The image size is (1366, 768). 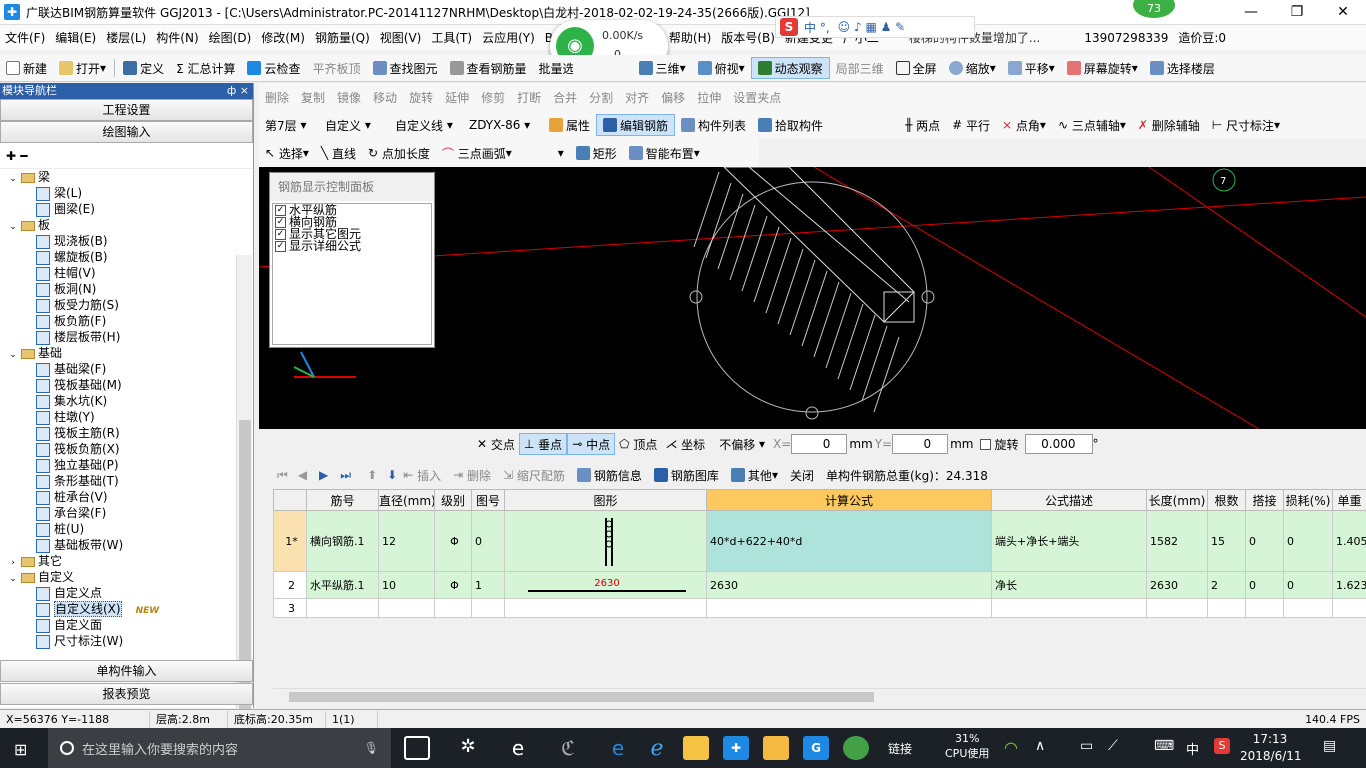 What do you see at coordinates (488, 585) in the screenshot?
I see `cell-shape-no: 1` at bounding box center [488, 585].